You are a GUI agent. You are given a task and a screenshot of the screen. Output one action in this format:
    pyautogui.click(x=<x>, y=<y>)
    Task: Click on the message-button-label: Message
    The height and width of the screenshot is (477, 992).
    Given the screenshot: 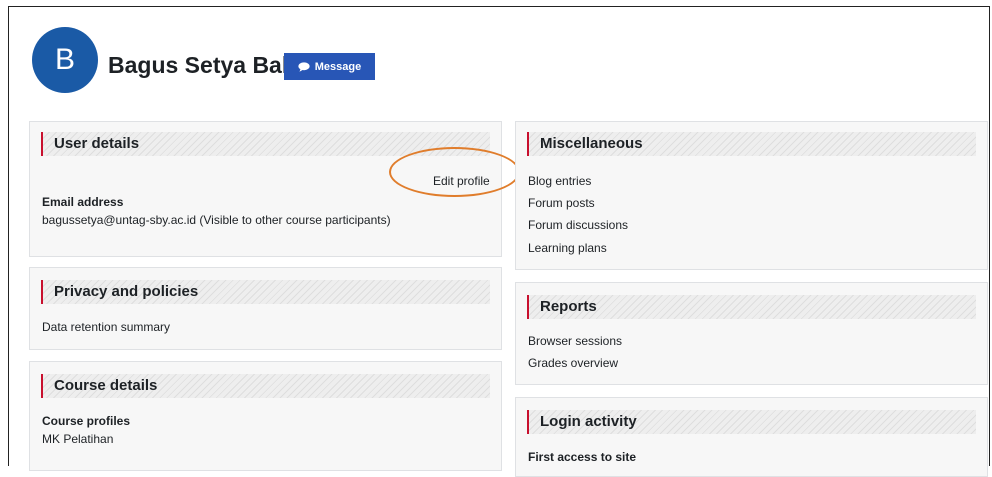 What is the action you would take?
    pyautogui.click(x=338, y=66)
    